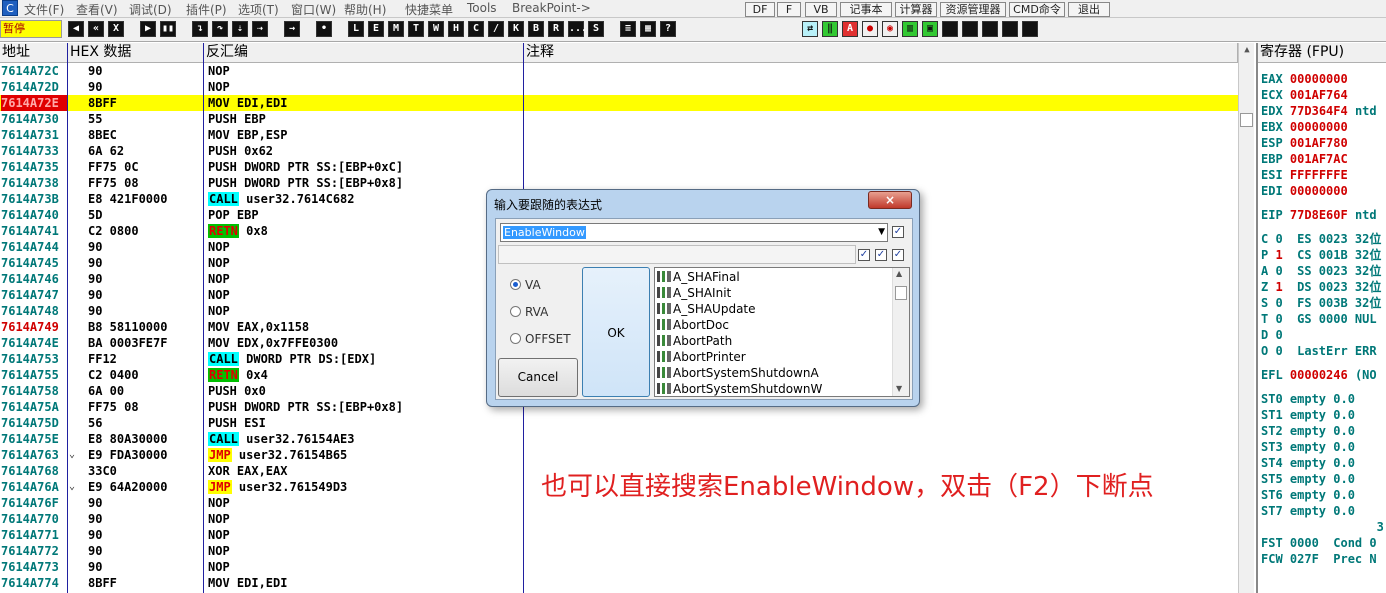 The width and height of the screenshot is (1386, 593). What do you see at coordinates (619, 135) in the screenshot?
I see `disasm-row: 7614A731 8BEC MOV EBP,ESP` at bounding box center [619, 135].